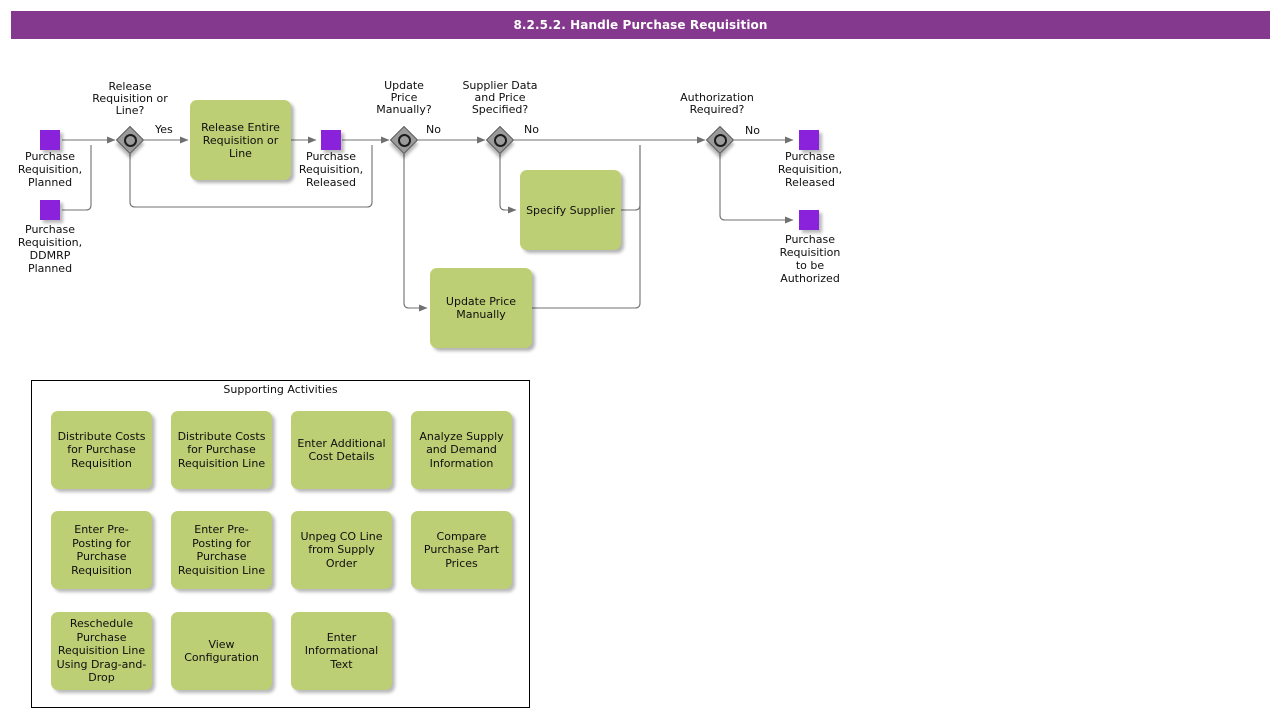 Image resolution: width=1280 pixels, height=720 pixels. I want to click on event-purchase-requisition-planned, so click(50, 140).